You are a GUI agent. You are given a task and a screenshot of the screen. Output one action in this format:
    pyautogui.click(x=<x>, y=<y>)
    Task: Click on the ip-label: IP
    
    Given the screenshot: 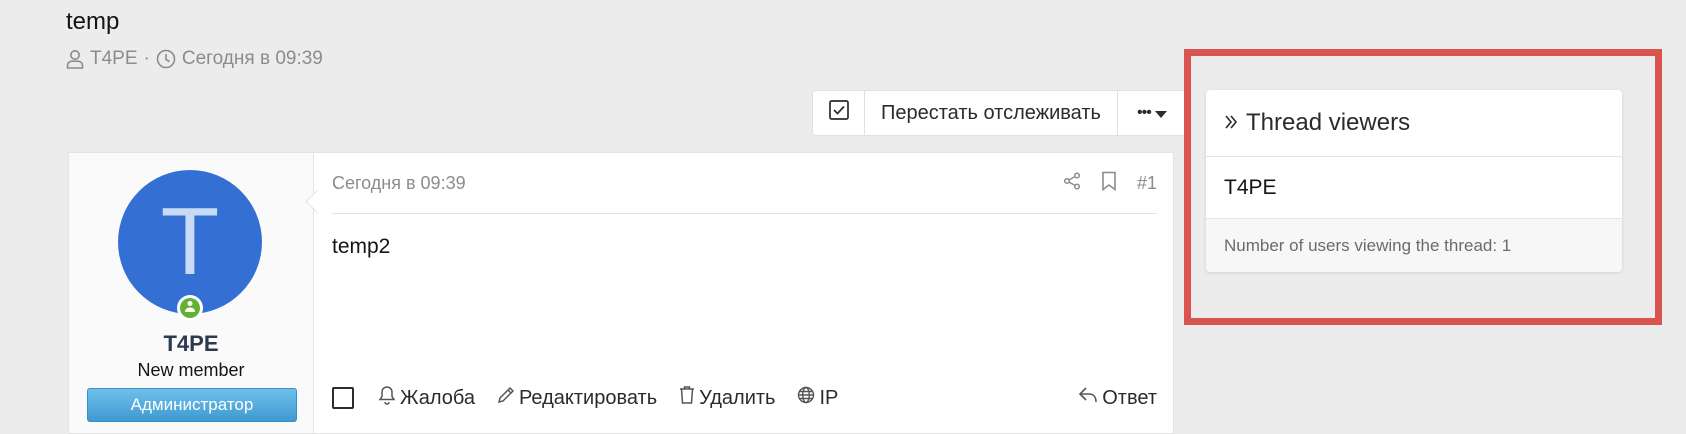 What is the action you would take?
    pyautogui.click(x=829, y=397)
    